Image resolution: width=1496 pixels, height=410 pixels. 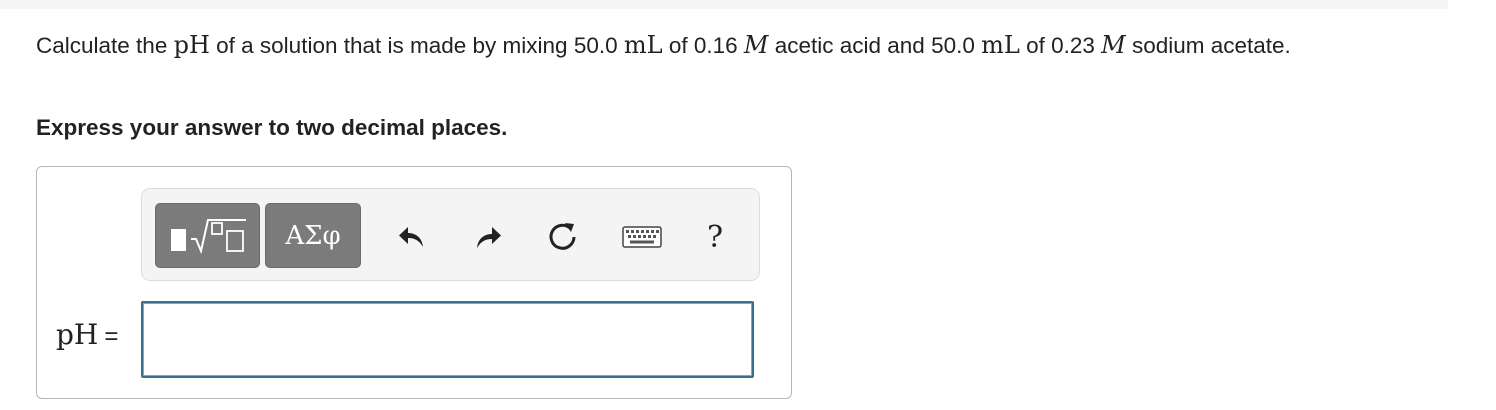 I want to click on keyboard-icon, so click(x=642, y=237).